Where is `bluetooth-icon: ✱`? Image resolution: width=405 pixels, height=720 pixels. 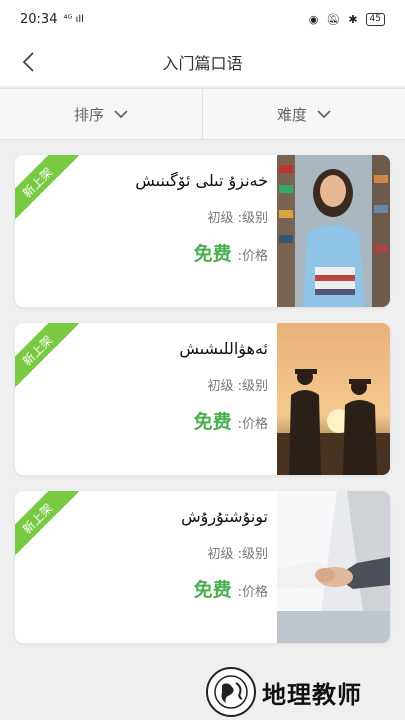
bluetooth-icon: ✱ is located at coordinates (353, 19).